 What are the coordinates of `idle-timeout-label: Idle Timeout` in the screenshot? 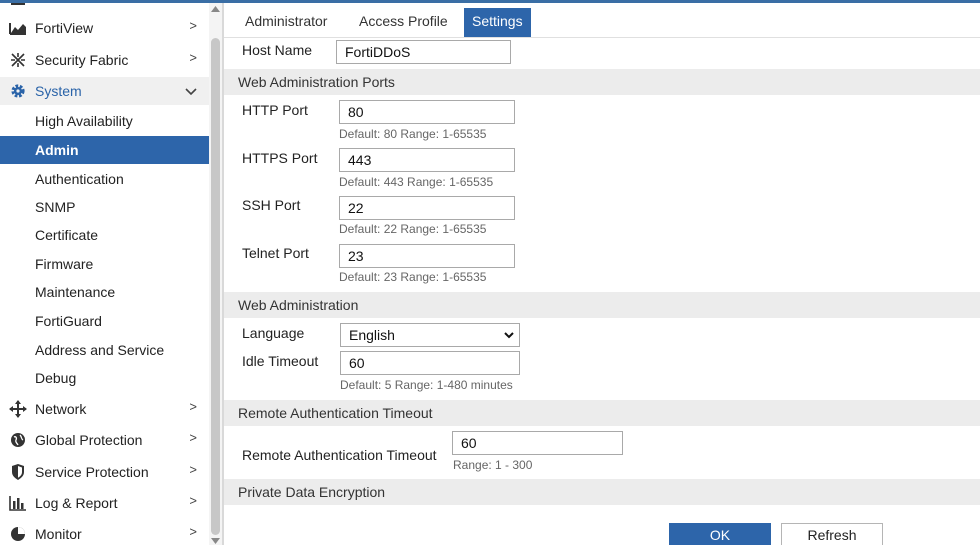 It's located at (280, 361).